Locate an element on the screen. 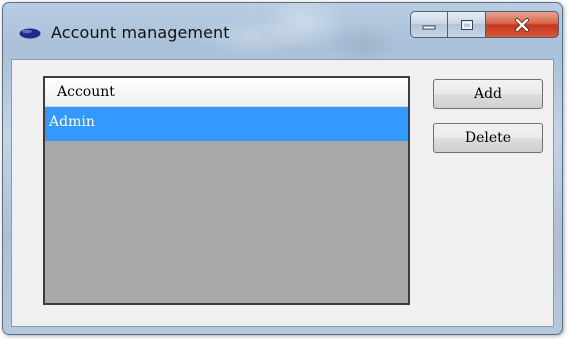 Image resolution: width=568 pixels, height=340 pixels. close-icon is located at coordinates (522, 24).